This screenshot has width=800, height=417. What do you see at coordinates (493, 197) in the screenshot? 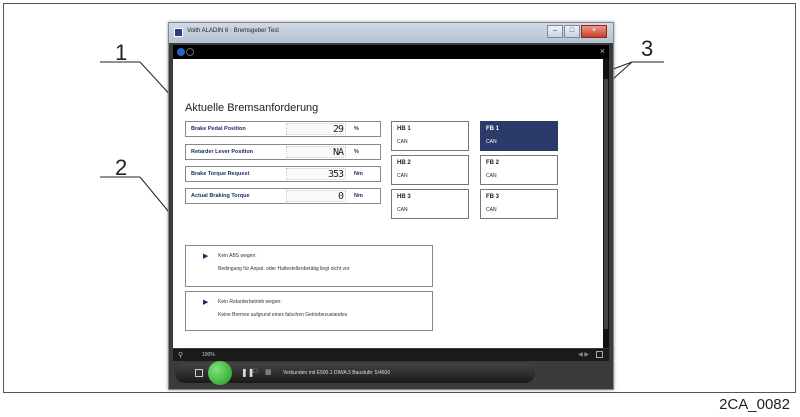
I see `bus-name: FB 3` at bounding box center [493, 197].